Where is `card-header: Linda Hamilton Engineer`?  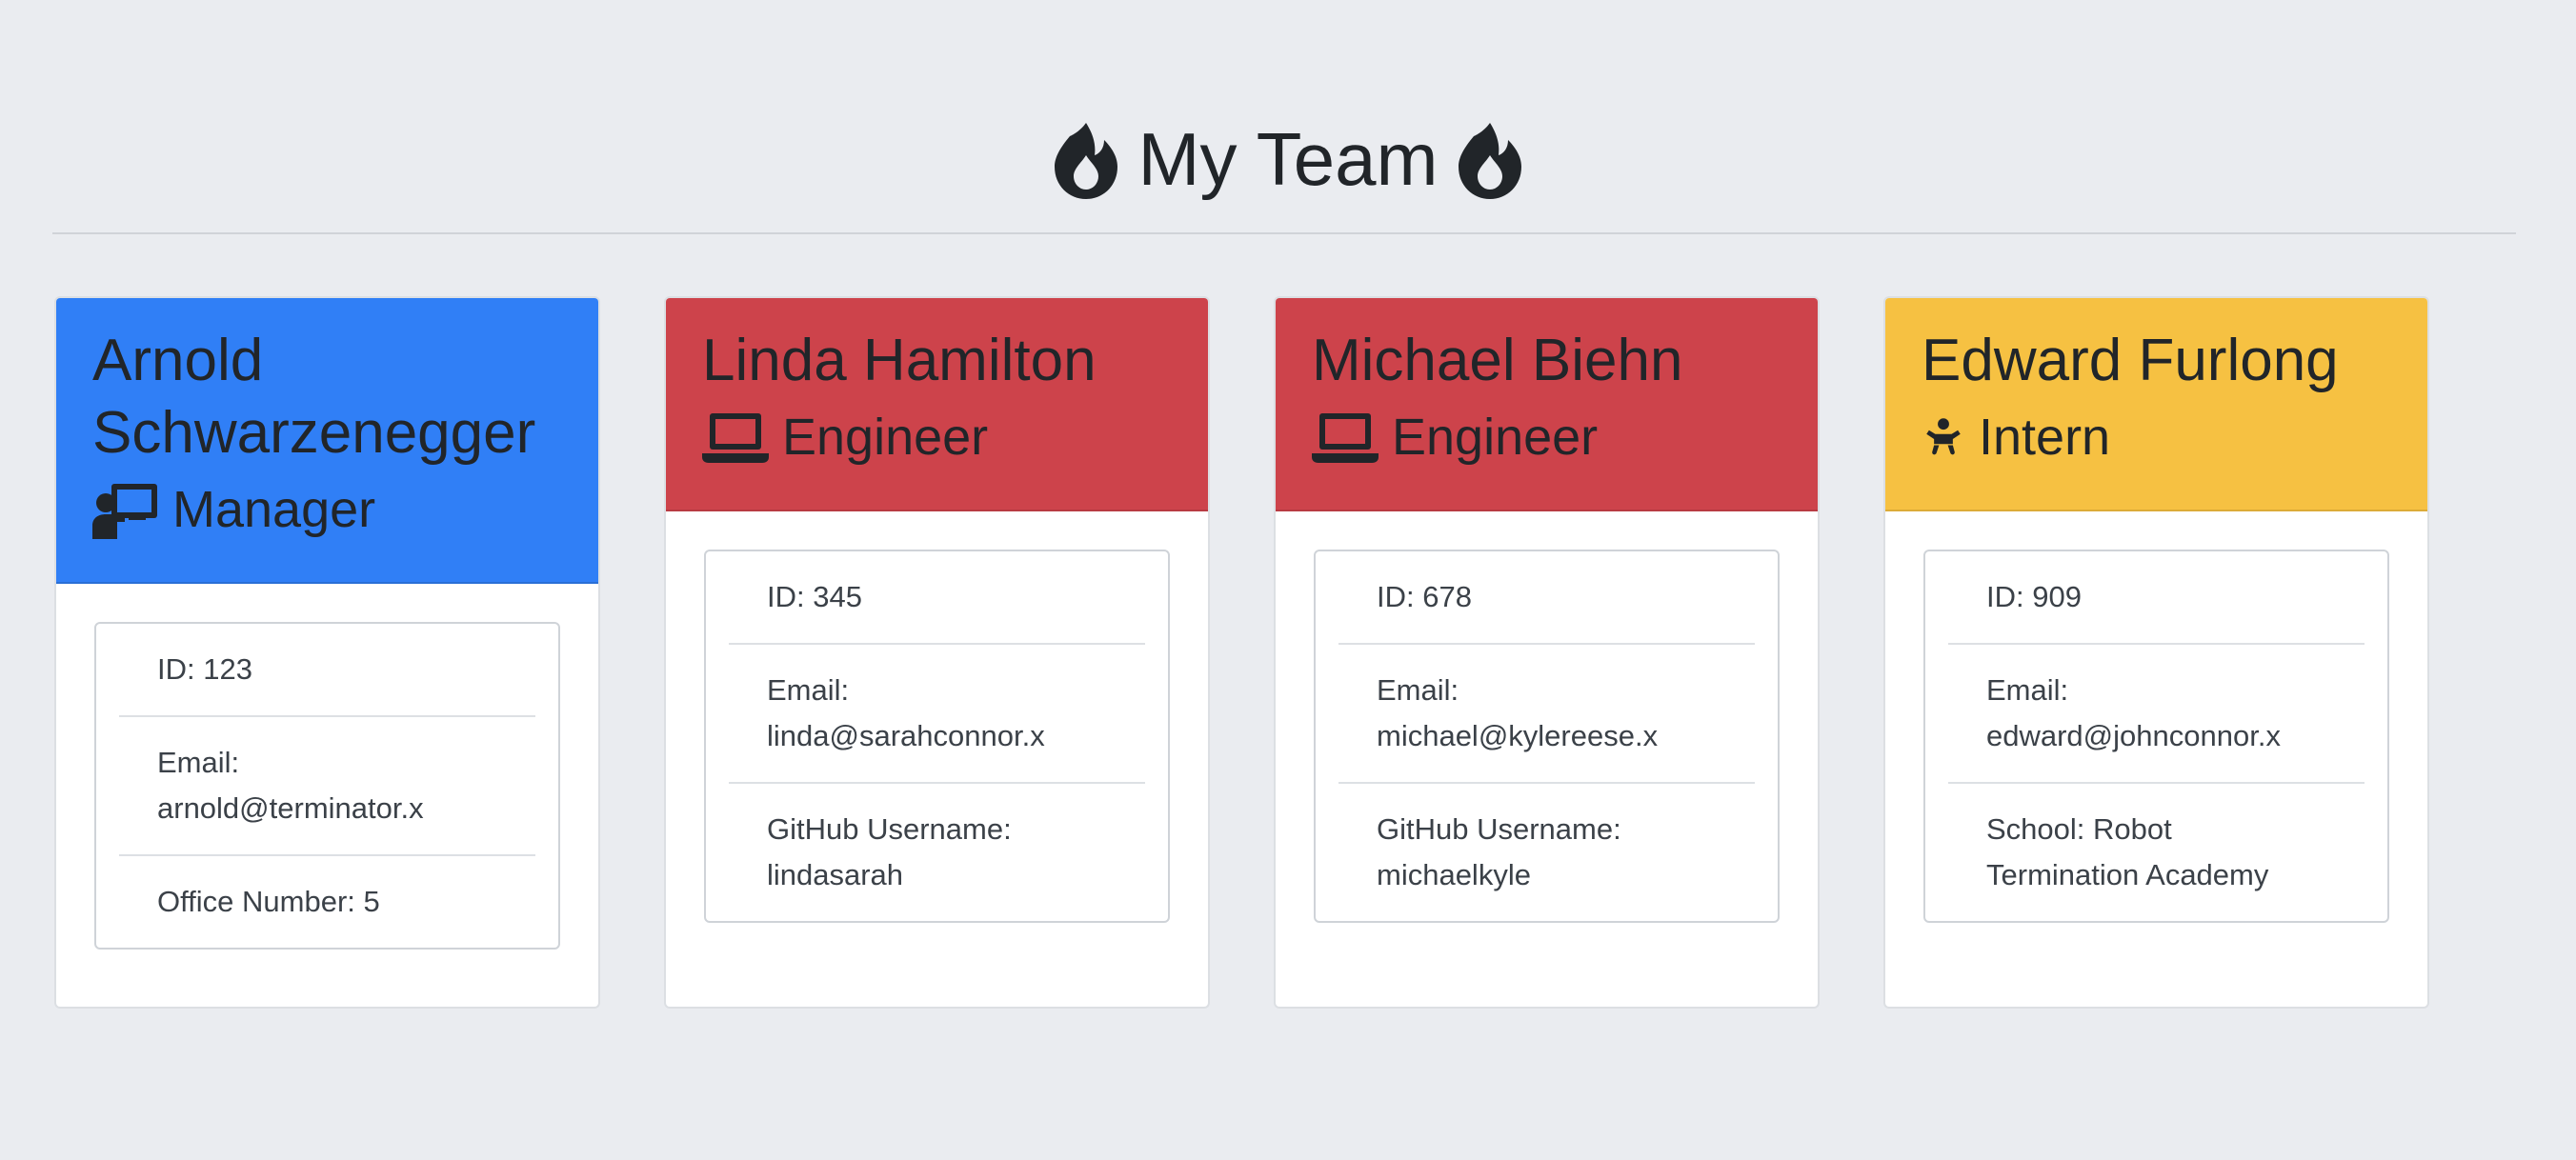 card-header: Linda Hamilton Engineer is located at coordinates (937, 404).